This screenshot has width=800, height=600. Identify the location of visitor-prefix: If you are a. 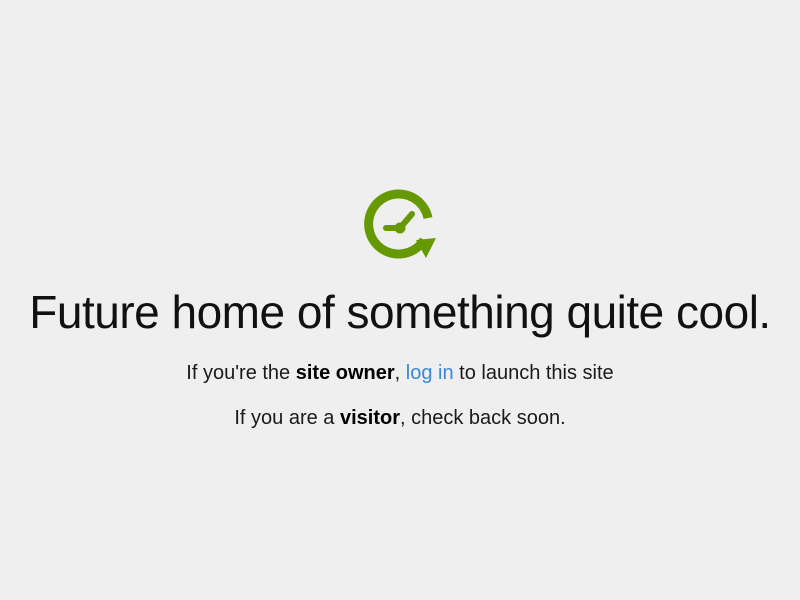
(287, 418).